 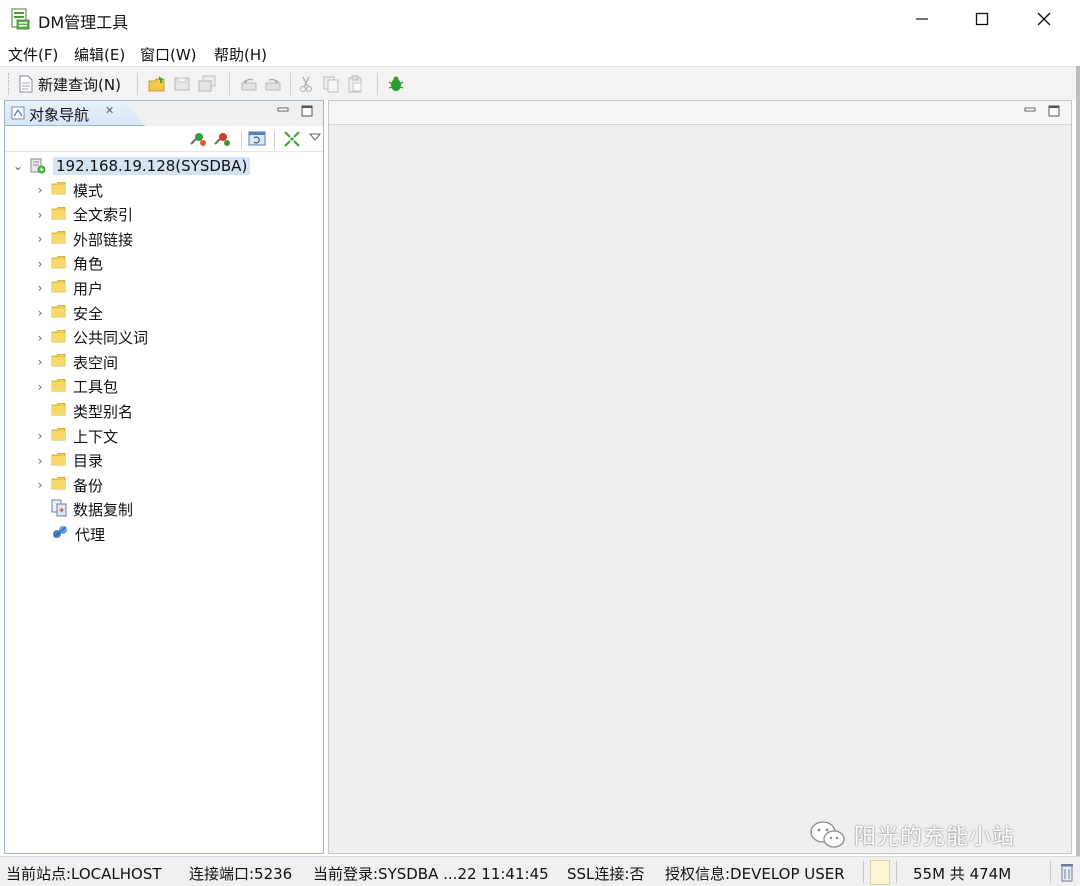 What do you see at coordinates (198, 139) in the screenshot?
I see `connect-icon` at bounding box center [198, 139].